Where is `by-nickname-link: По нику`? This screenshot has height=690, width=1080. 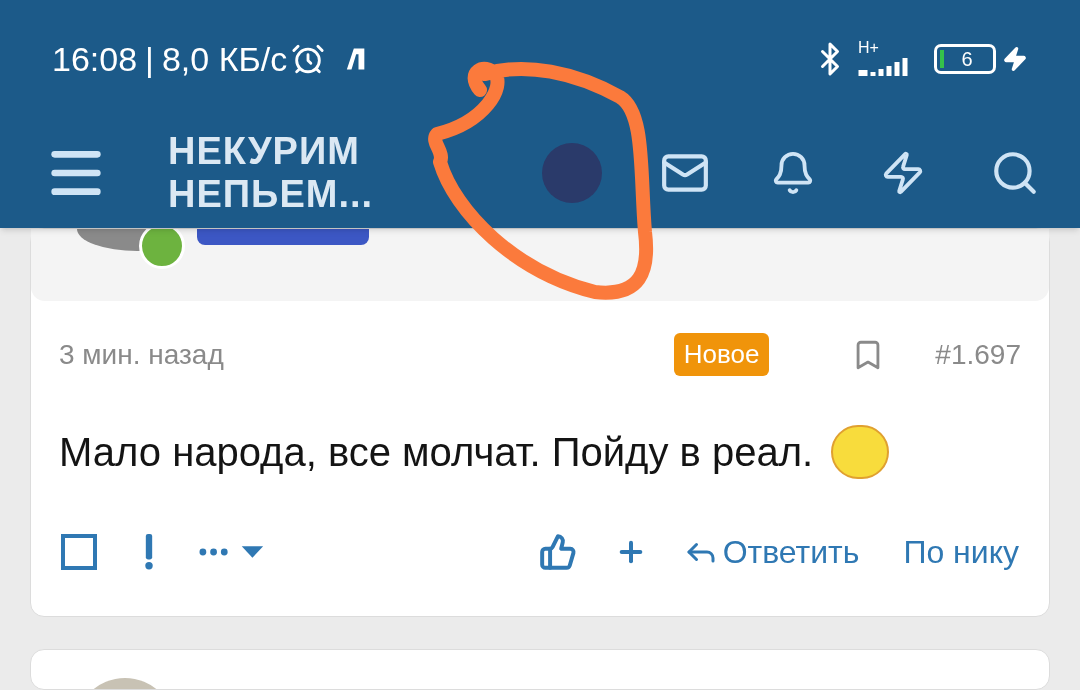 by-nickname-link: По нику is located at coordinates (961, 552).